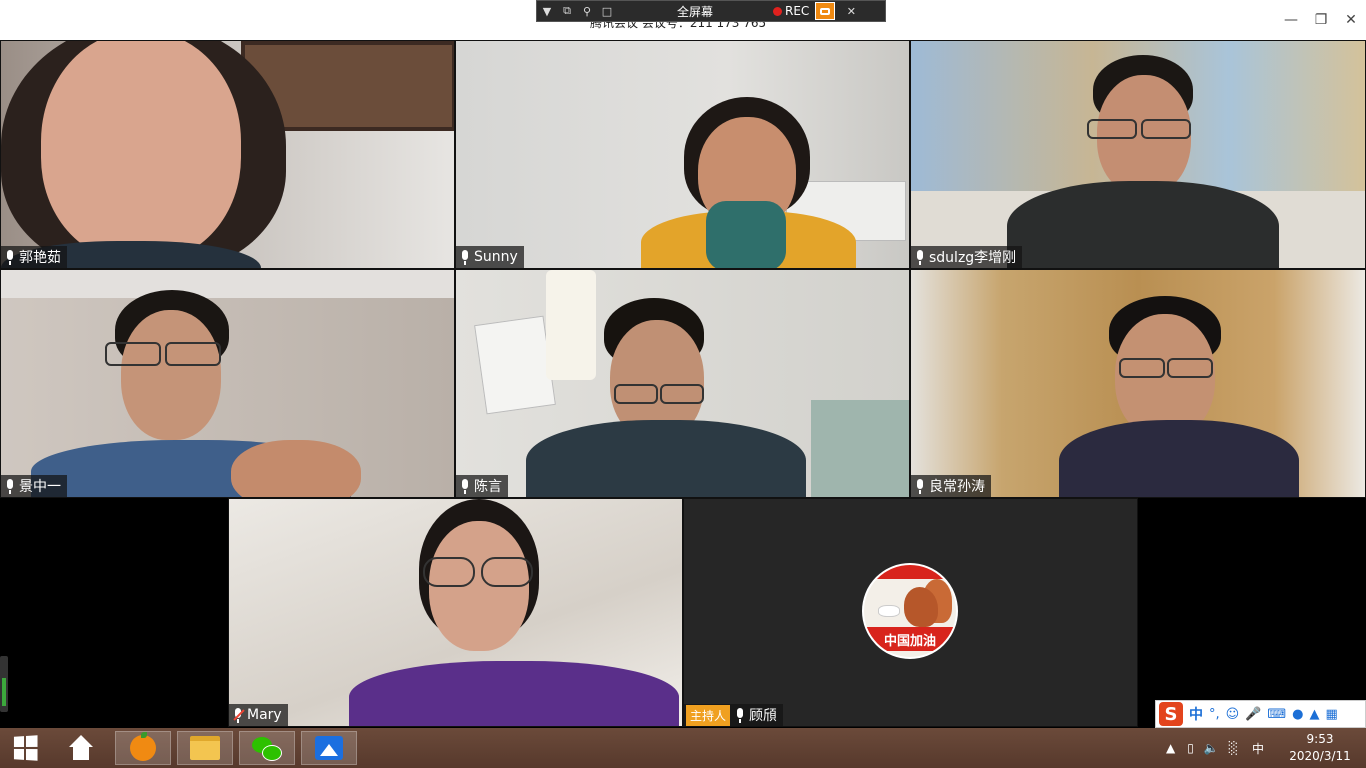 The width and height of the screenshot is (1366, 768). I want to click on orange-app-icon, so click(143, 746).